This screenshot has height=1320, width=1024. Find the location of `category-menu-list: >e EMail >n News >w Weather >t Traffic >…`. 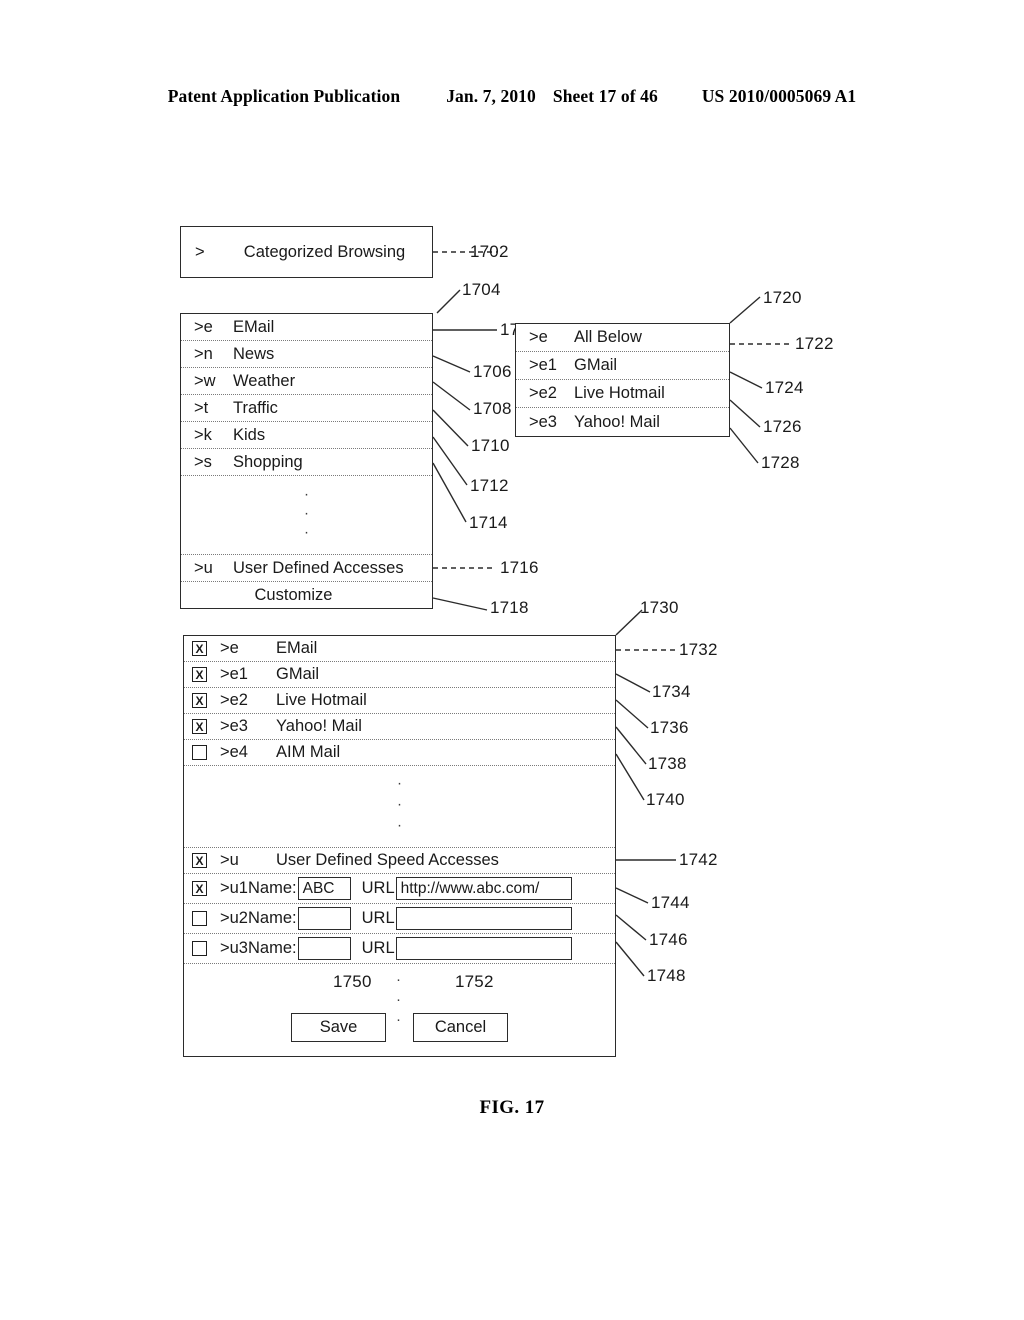

category-menu-list: >e EMail >n News >w Weather >t Traffic >… is located at coordinates (306, 461).